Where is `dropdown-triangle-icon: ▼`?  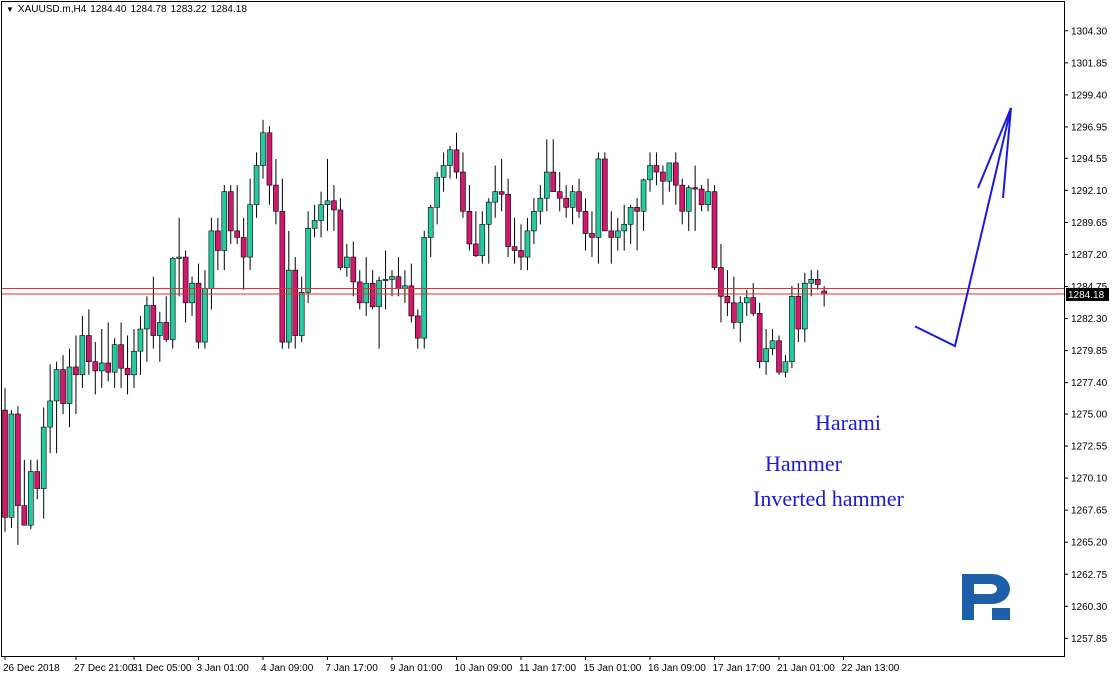
dropdown-triangle-icon: ▼ is located at coordinates (10, 9).